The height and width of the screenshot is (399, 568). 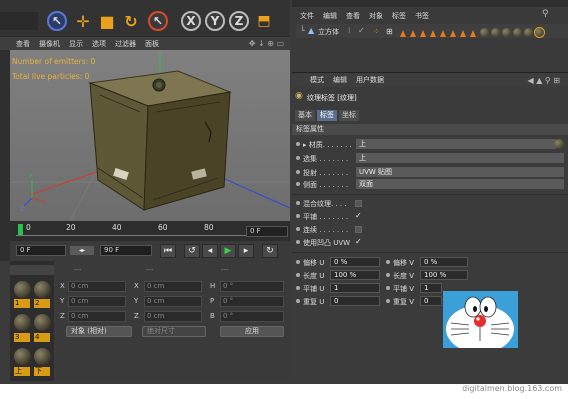 I want to click on pos-x-field: 0 cm, so click(x=97, y=286).